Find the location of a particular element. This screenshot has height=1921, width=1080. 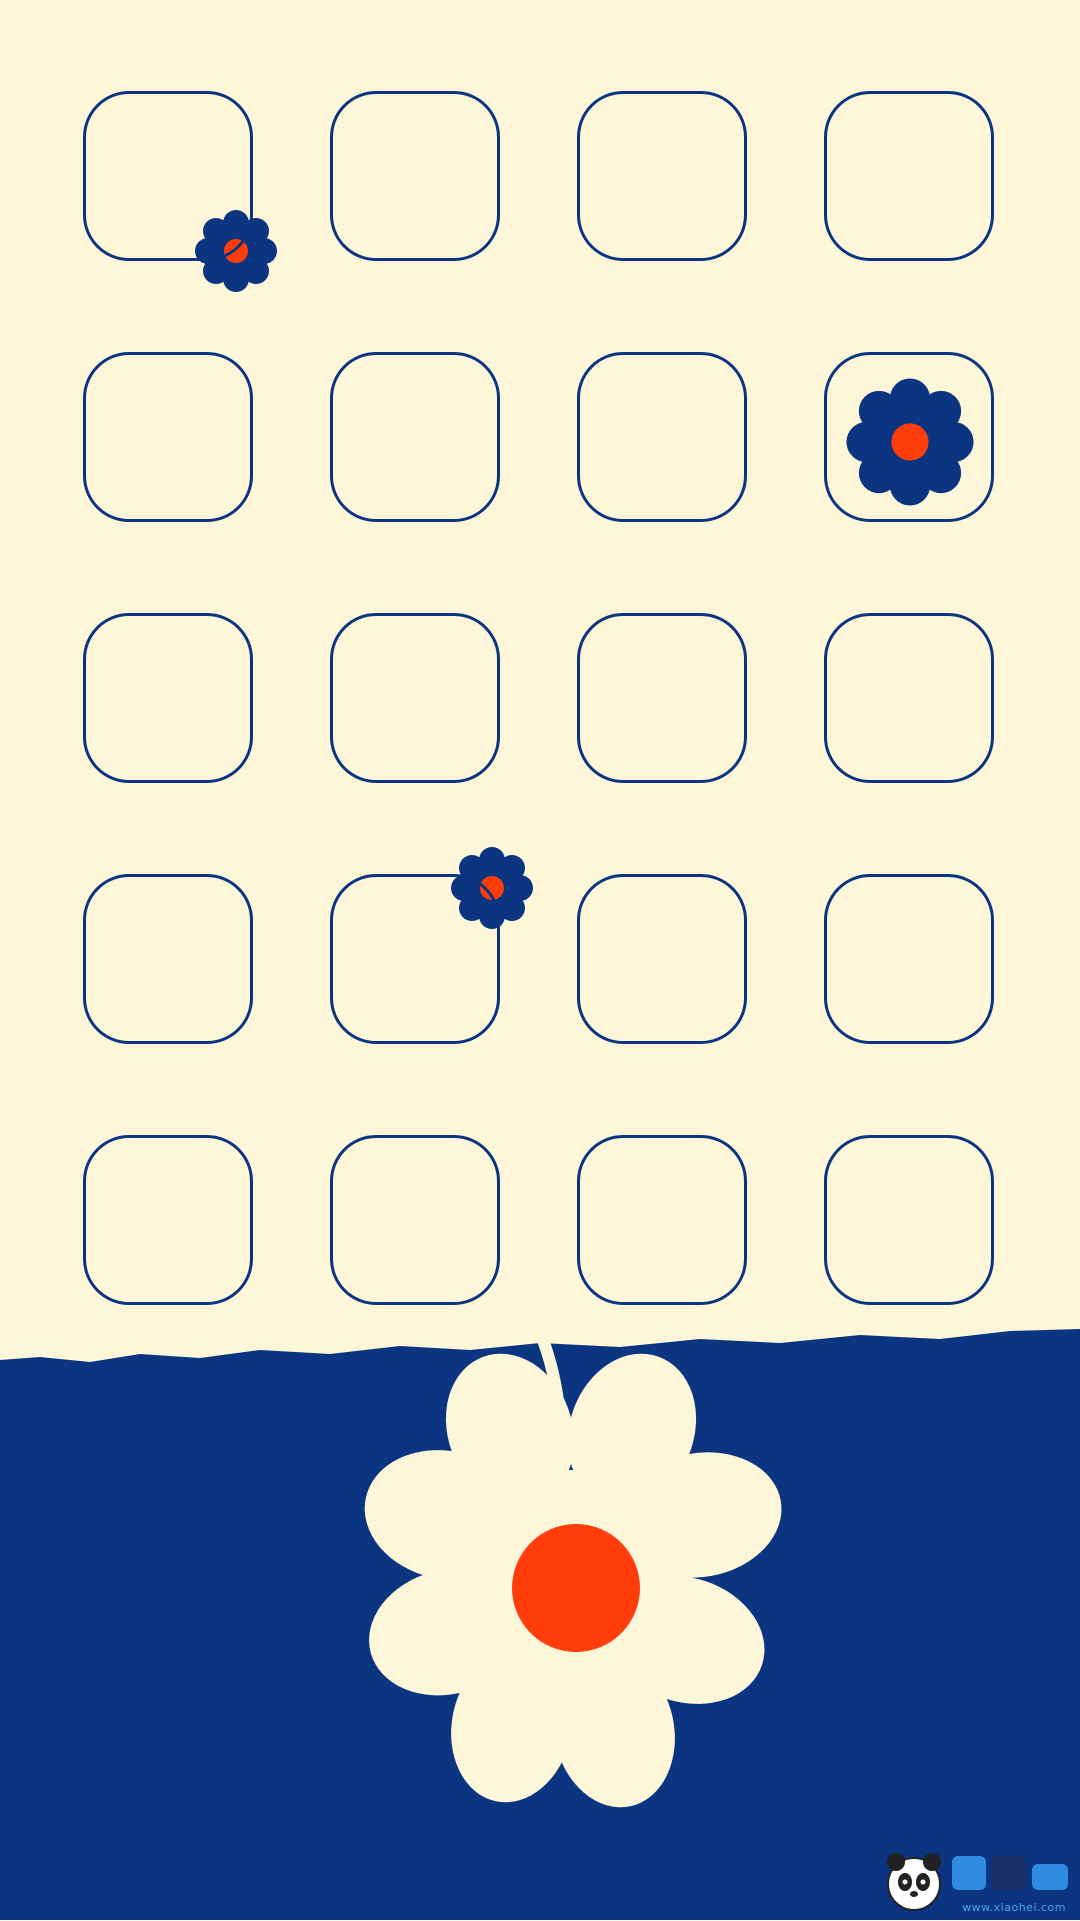

watermark: www.xiaohei.com is located at coordinates (974, 1881).